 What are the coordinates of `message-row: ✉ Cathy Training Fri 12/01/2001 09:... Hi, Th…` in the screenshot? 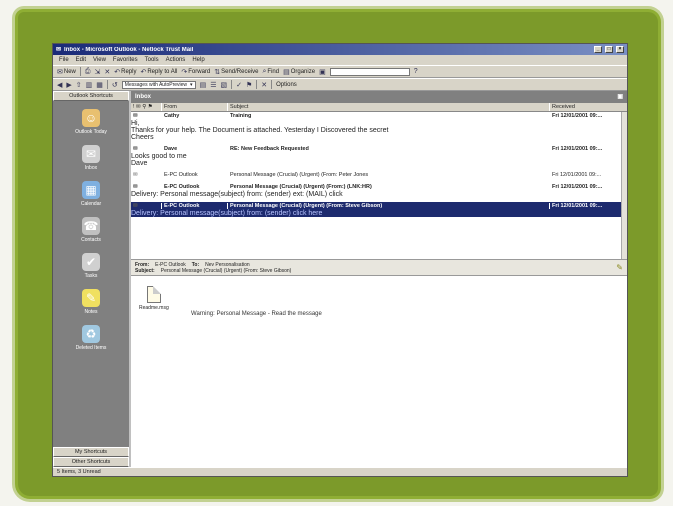 It's located at (379, 126).